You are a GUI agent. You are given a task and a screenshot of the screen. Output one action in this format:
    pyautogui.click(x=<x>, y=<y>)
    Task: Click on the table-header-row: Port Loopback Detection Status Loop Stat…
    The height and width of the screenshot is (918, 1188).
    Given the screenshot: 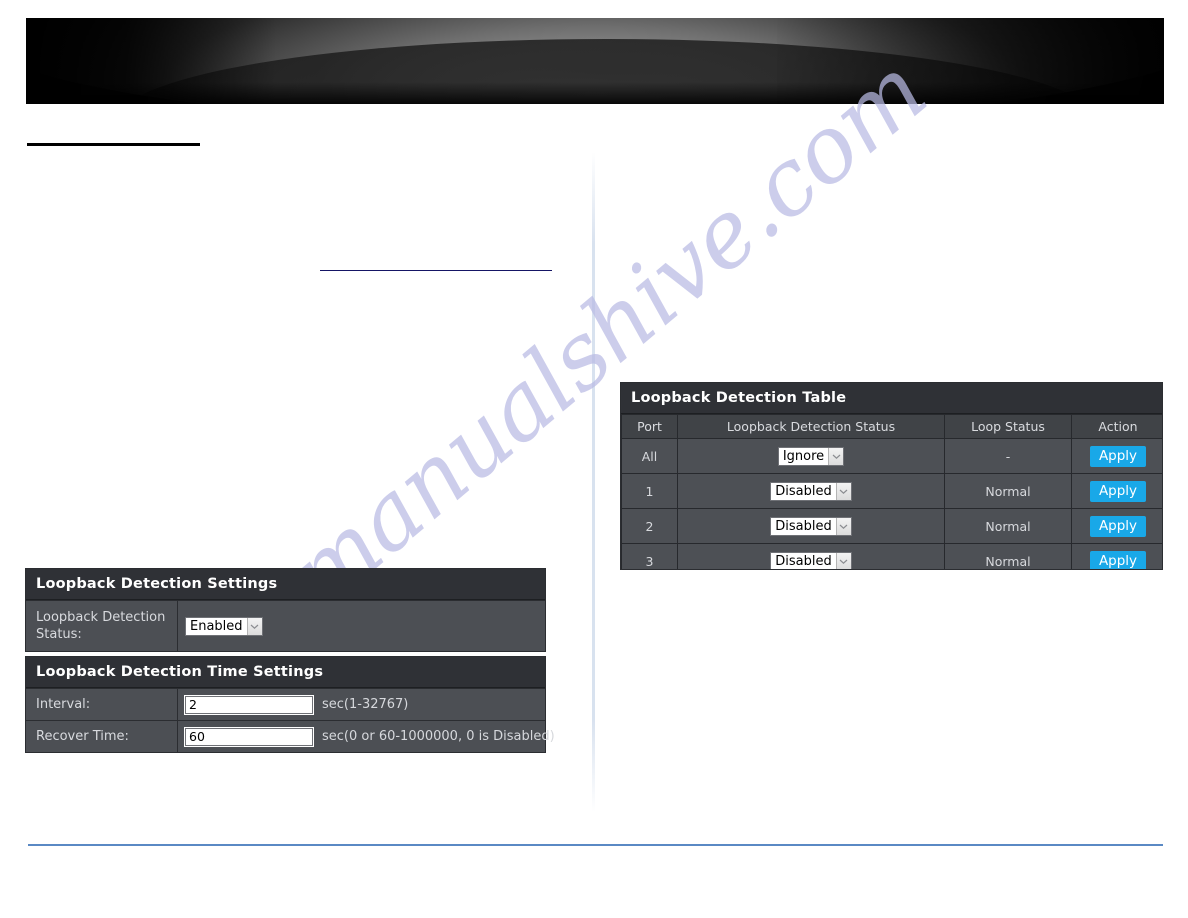 What is the action you would take?
    pyautogui.click(x=891, y=426)
    